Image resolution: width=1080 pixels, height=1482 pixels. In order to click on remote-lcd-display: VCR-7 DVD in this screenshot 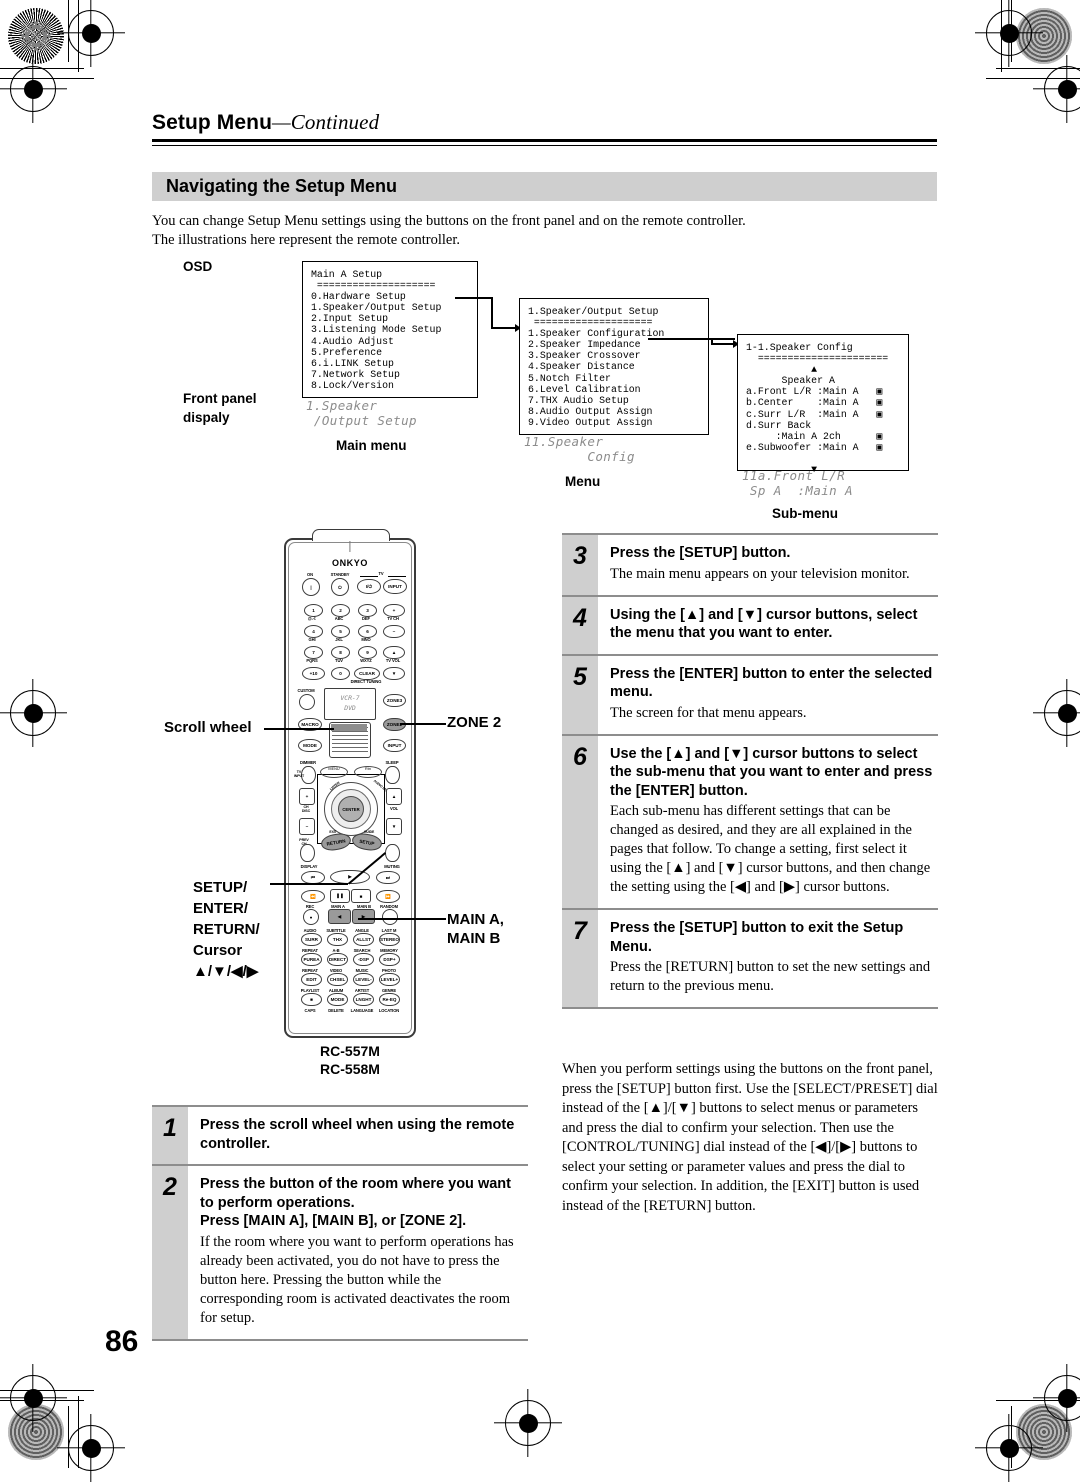, I will do `click(350, 704)`.